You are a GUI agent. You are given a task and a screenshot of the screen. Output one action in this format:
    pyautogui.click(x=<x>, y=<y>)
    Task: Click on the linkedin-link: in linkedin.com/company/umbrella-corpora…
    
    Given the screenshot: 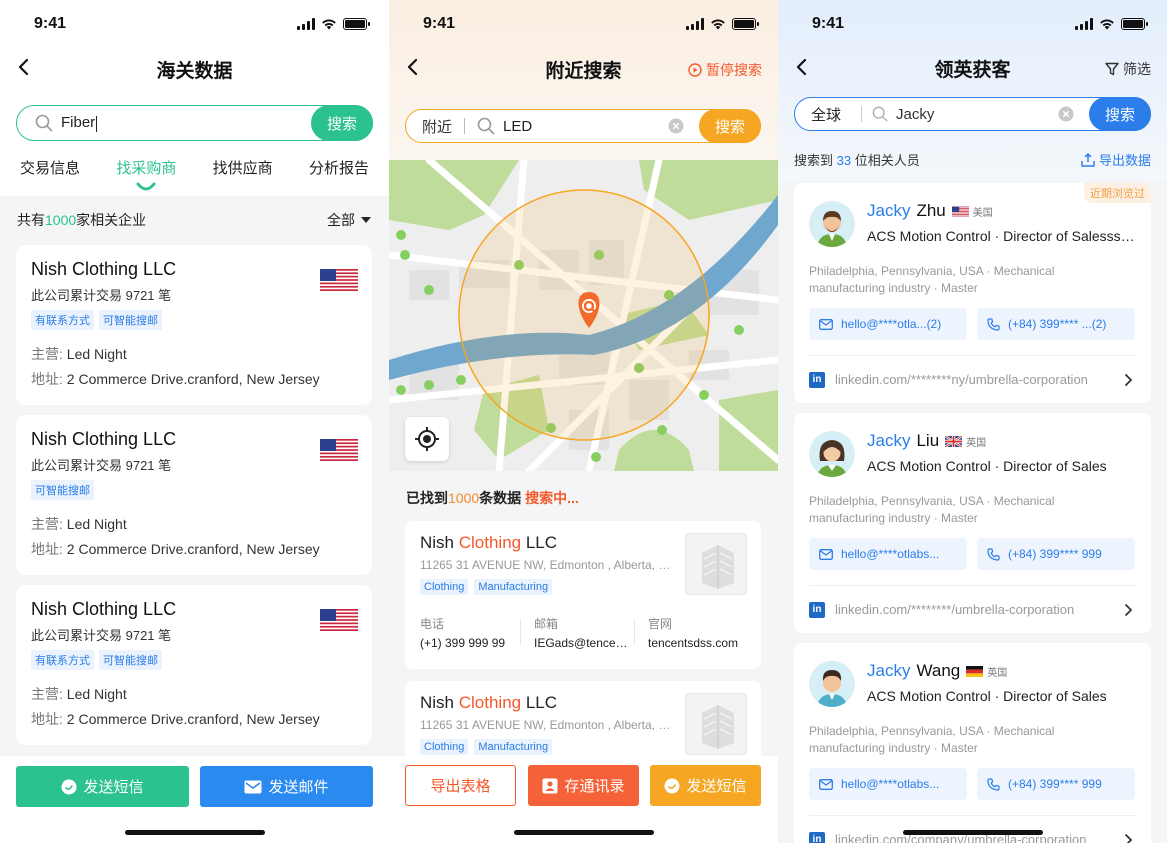 What is the action you would take?
    pyautogui.click(x=972, y=829)
    